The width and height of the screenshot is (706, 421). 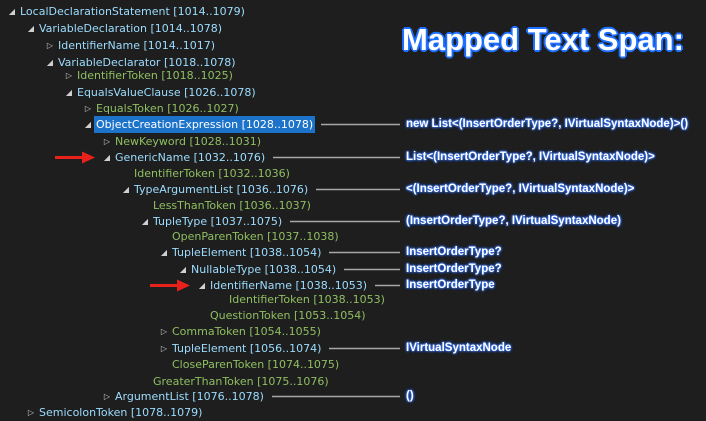 I want to click on tree-node-label: IdentifierToken [1038..1053), so click(x=307, y=299).